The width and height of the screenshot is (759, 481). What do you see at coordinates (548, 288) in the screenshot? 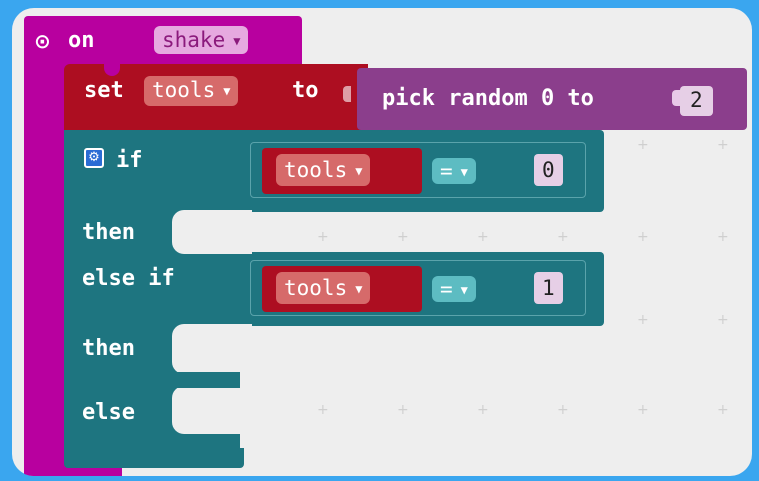
I see `compare-value-input: 1` at bounding box center [548, 288].